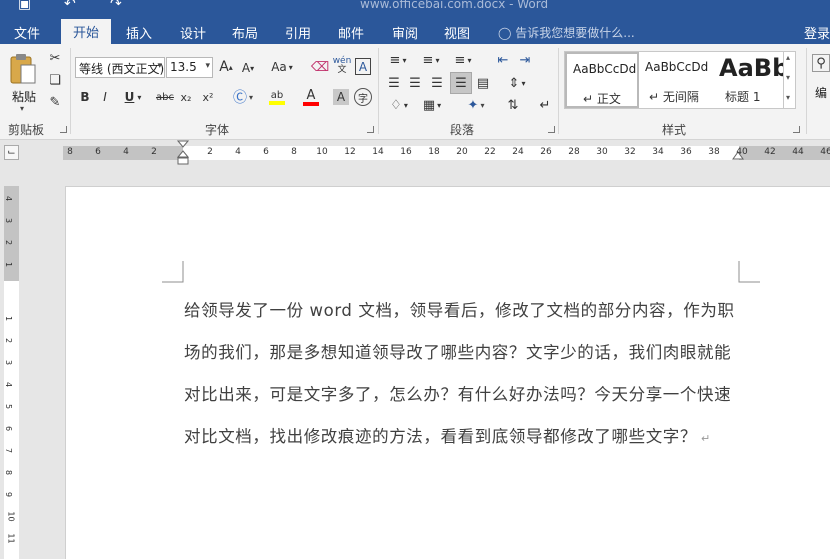  Describe the element at coordinates (85, 97) in the screenshot. I see `bold-button: B` at that location.